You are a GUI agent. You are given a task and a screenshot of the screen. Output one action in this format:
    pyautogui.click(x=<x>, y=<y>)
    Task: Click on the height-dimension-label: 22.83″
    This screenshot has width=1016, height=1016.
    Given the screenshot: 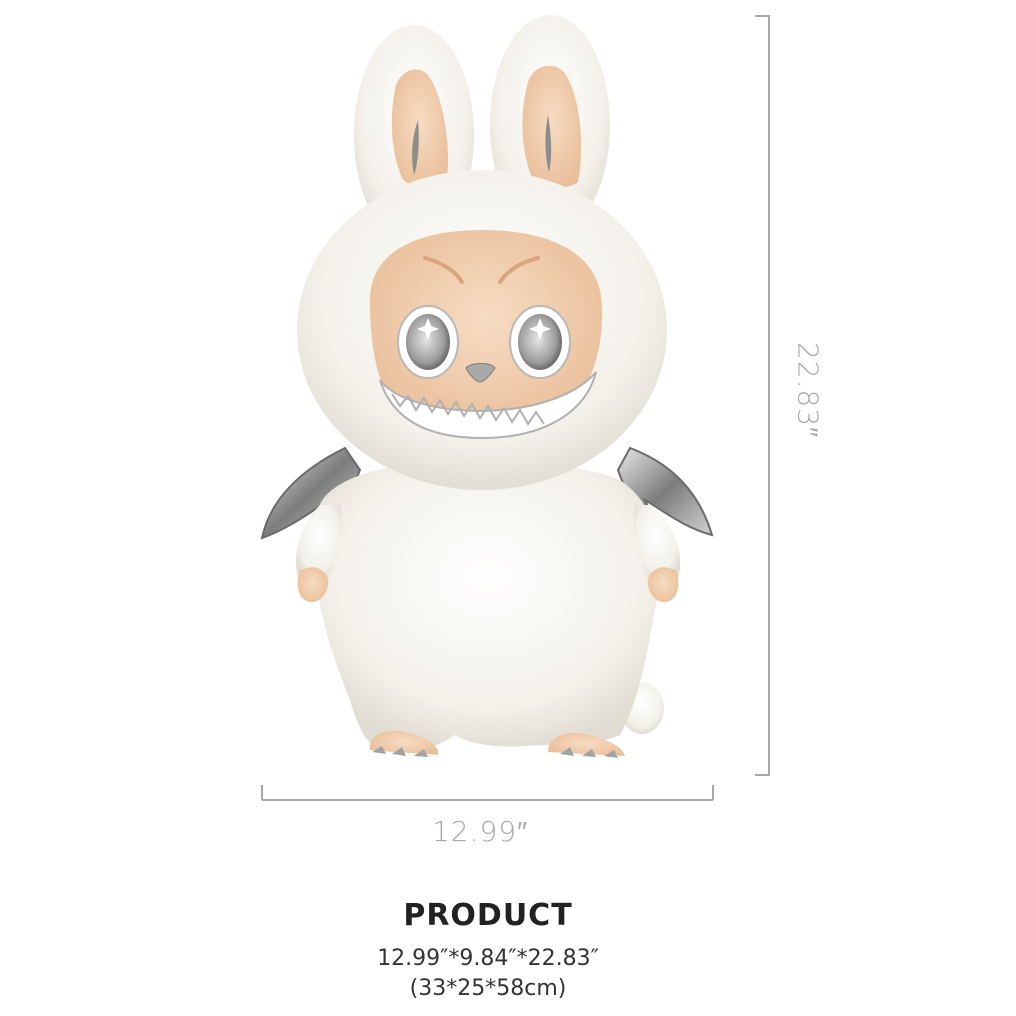 What is the action you would take?
    pyautogui.click(x=808, y=390)
    